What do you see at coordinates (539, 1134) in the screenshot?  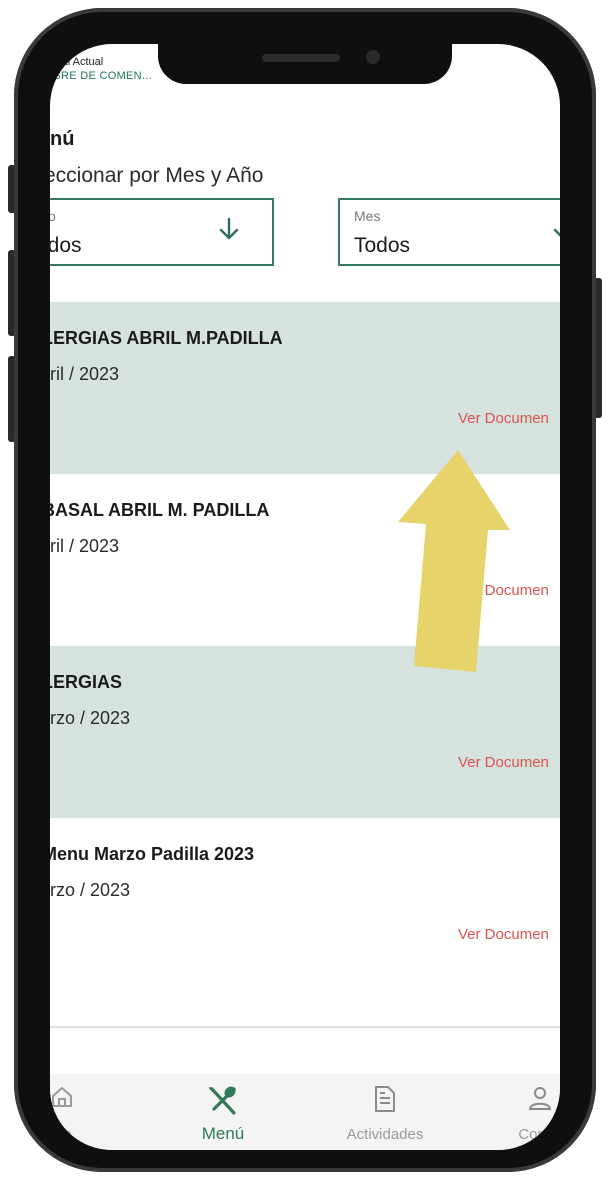 I see `nav-label-config: Config` at bounding box center [539, 1134].